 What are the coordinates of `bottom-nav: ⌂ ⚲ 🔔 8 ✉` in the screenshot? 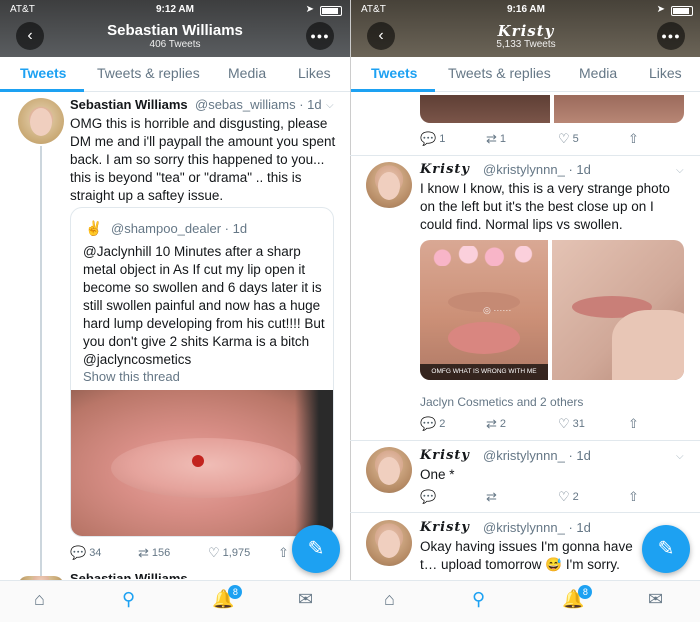 It's located at (525, 601).